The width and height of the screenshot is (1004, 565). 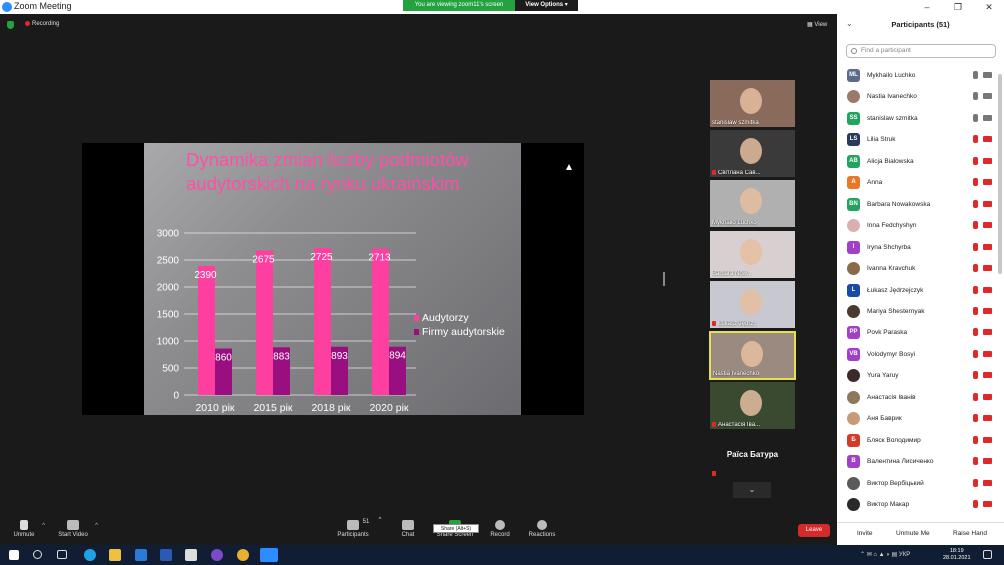 I want to click on leave-button: Leave, so click(x=814, y=530).